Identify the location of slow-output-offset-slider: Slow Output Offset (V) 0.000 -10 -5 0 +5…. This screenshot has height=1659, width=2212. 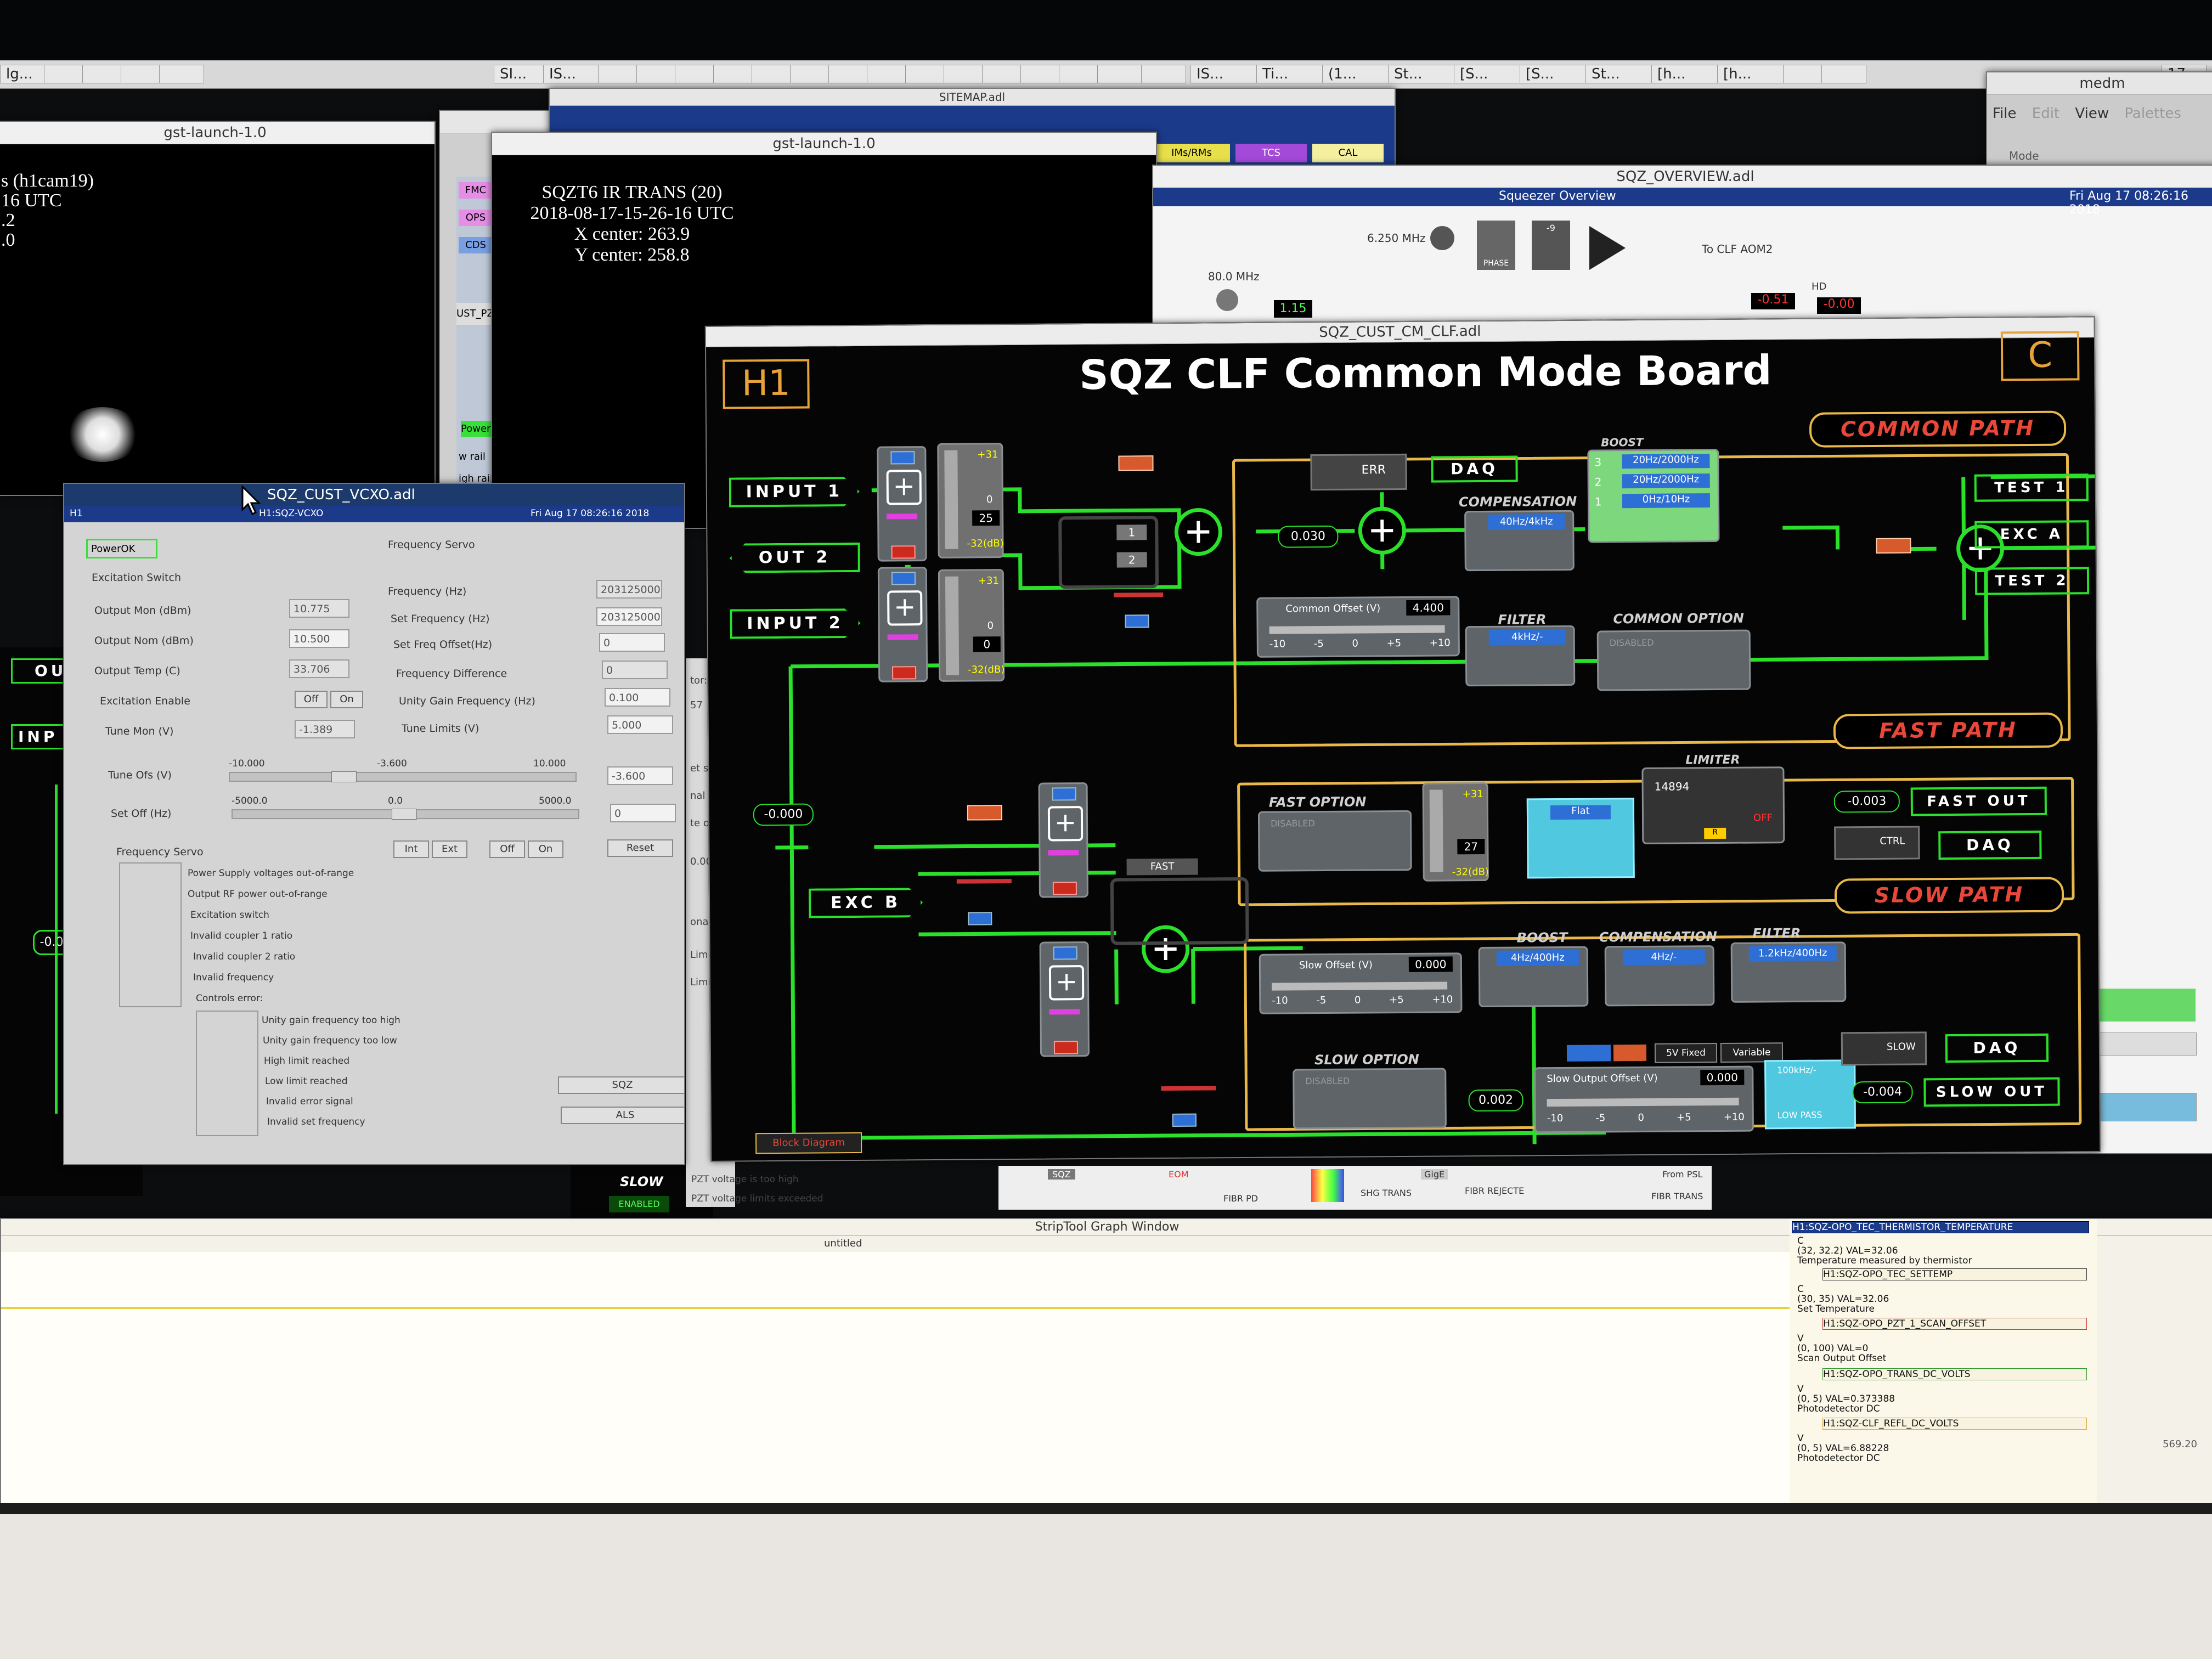
(1644, 1099).